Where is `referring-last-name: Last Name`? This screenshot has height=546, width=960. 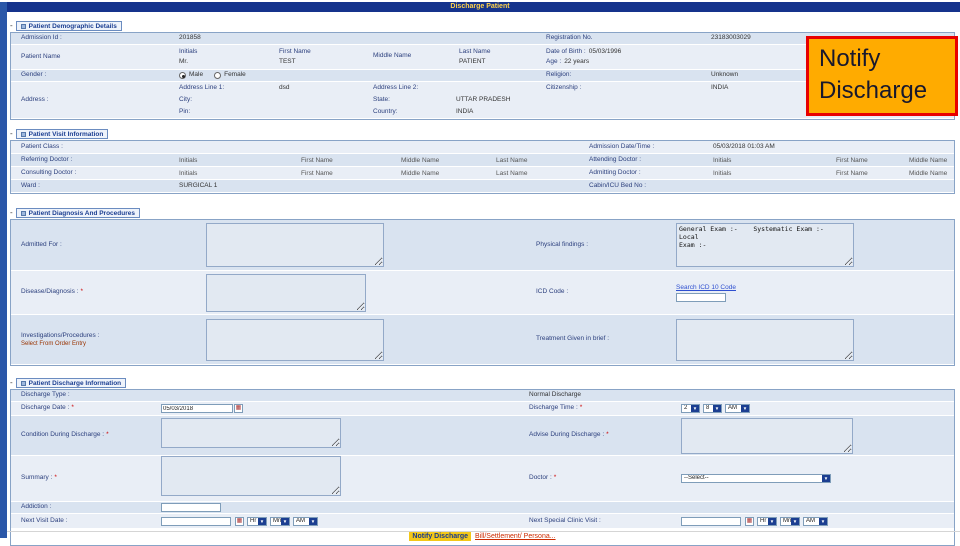 referring-last-name: Last Name is located at coordinates (512, 160).